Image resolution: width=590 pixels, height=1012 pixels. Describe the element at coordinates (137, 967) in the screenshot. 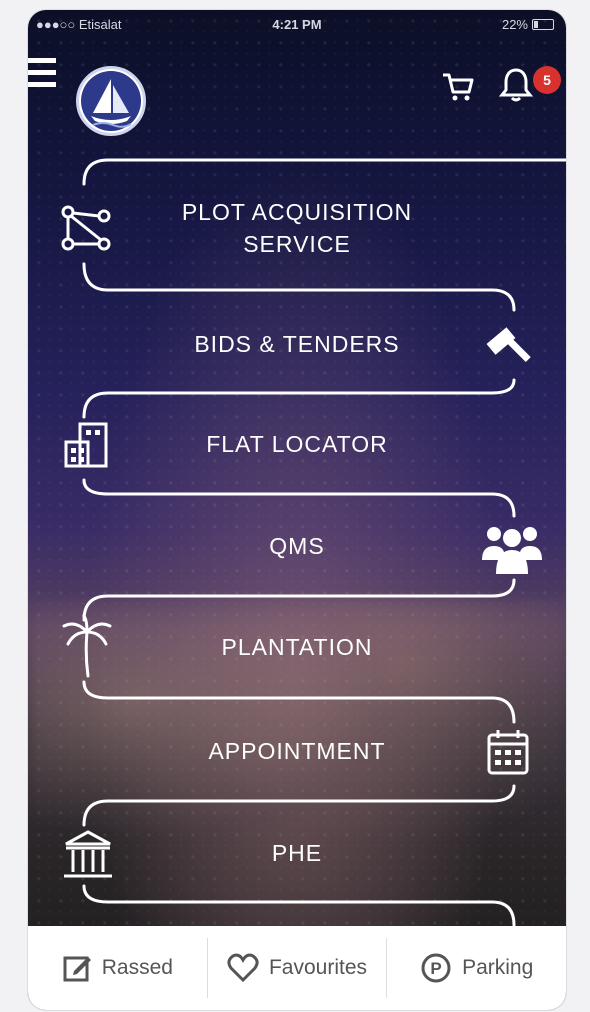

I see `tab-label: Rassed` at that location.